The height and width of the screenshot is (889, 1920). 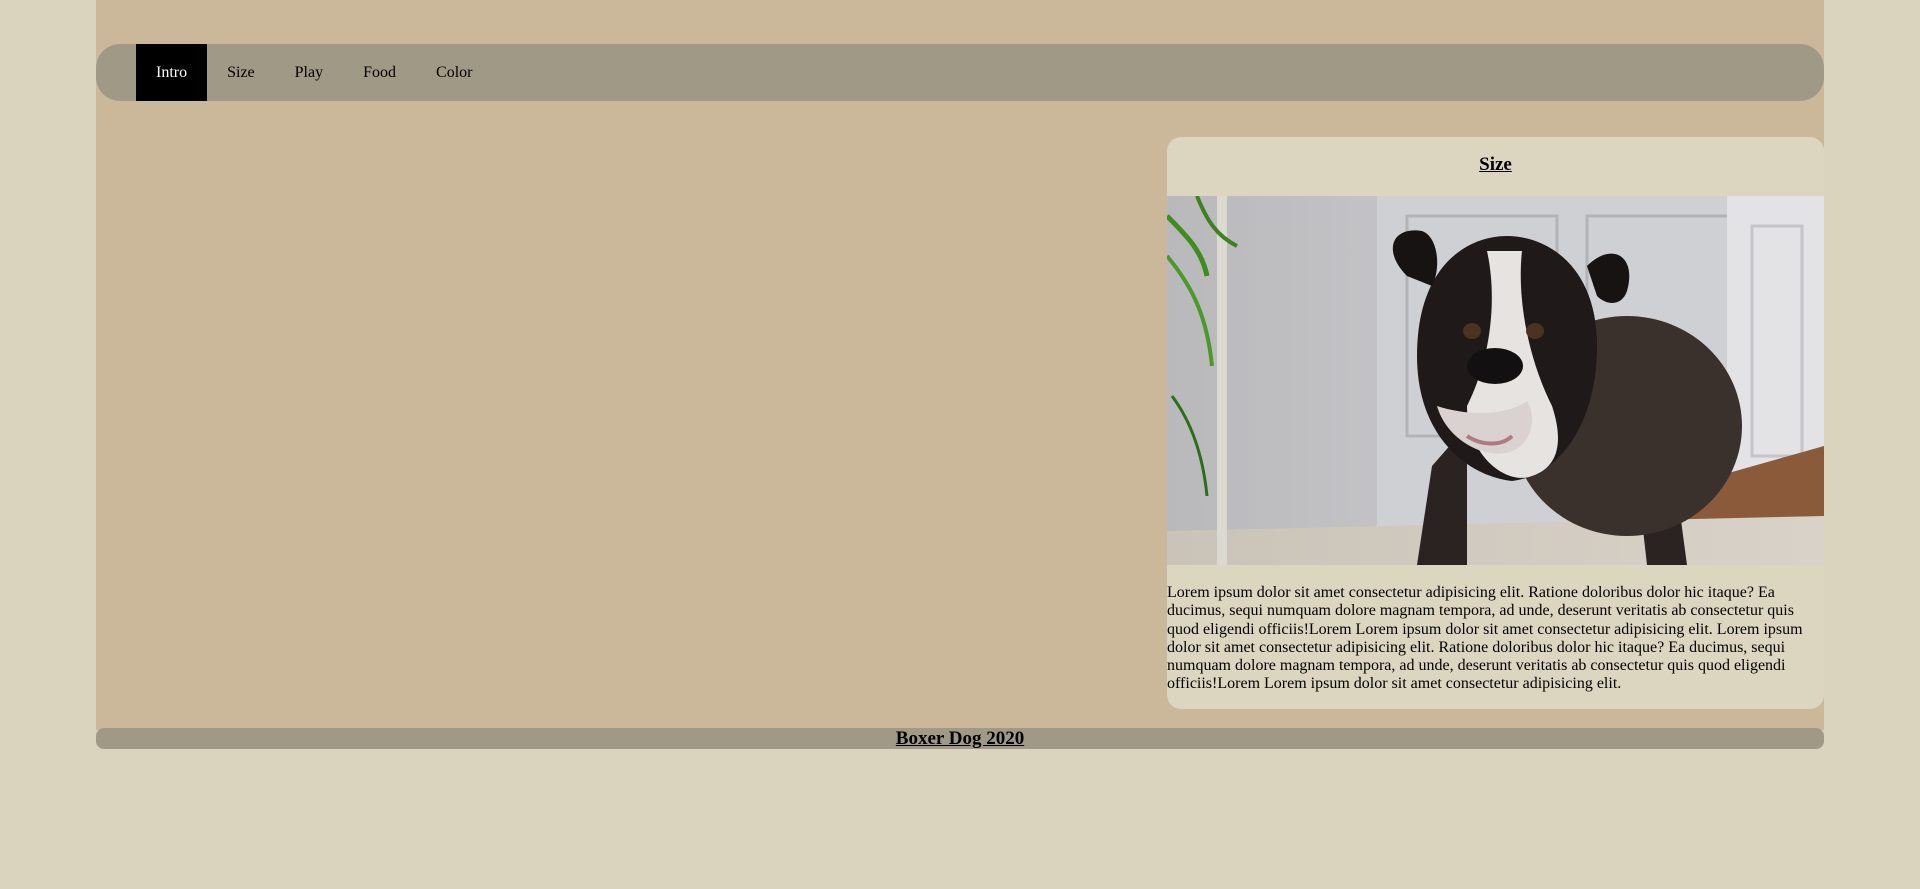 What do you see at coordinates (454, 72) in the screenshot?
I see `nav-item-color: Color` at bounding box center [454, 72].